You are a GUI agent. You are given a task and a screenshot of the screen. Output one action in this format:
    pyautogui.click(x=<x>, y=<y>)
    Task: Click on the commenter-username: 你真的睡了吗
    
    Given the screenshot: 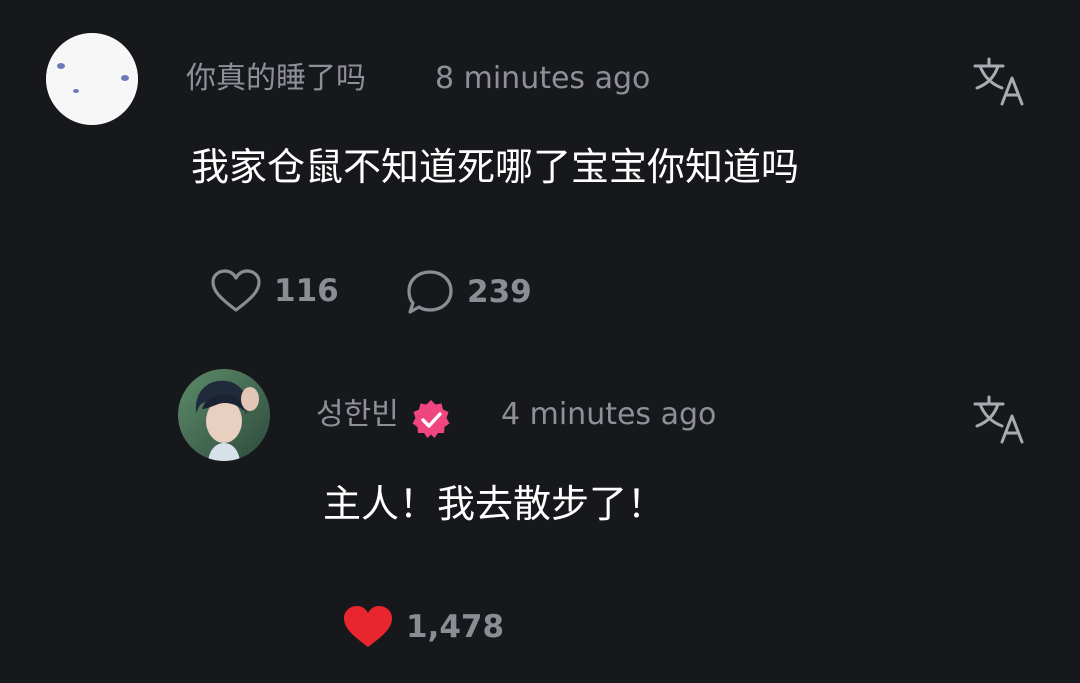 What is the action you would take?
    pyautogui.click(x=276, y=79)
    